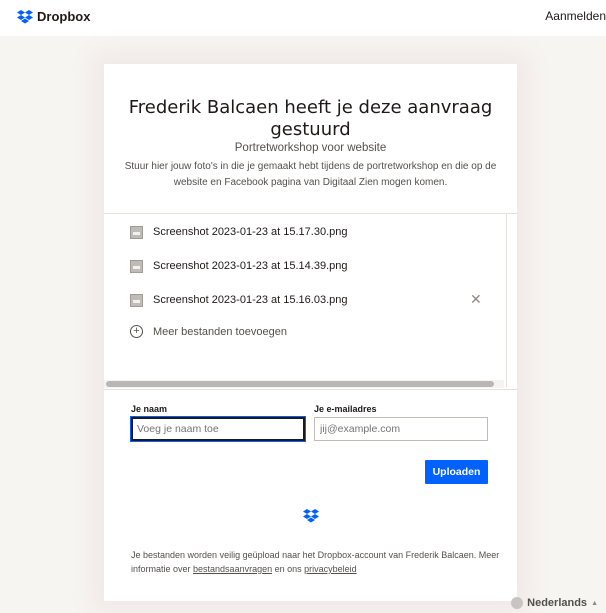  What do you see at coordinates (220, 331) in the screenshot?
I see `add-more-label: Meer bestanden toevoegen` at bounding box center [220, 331].